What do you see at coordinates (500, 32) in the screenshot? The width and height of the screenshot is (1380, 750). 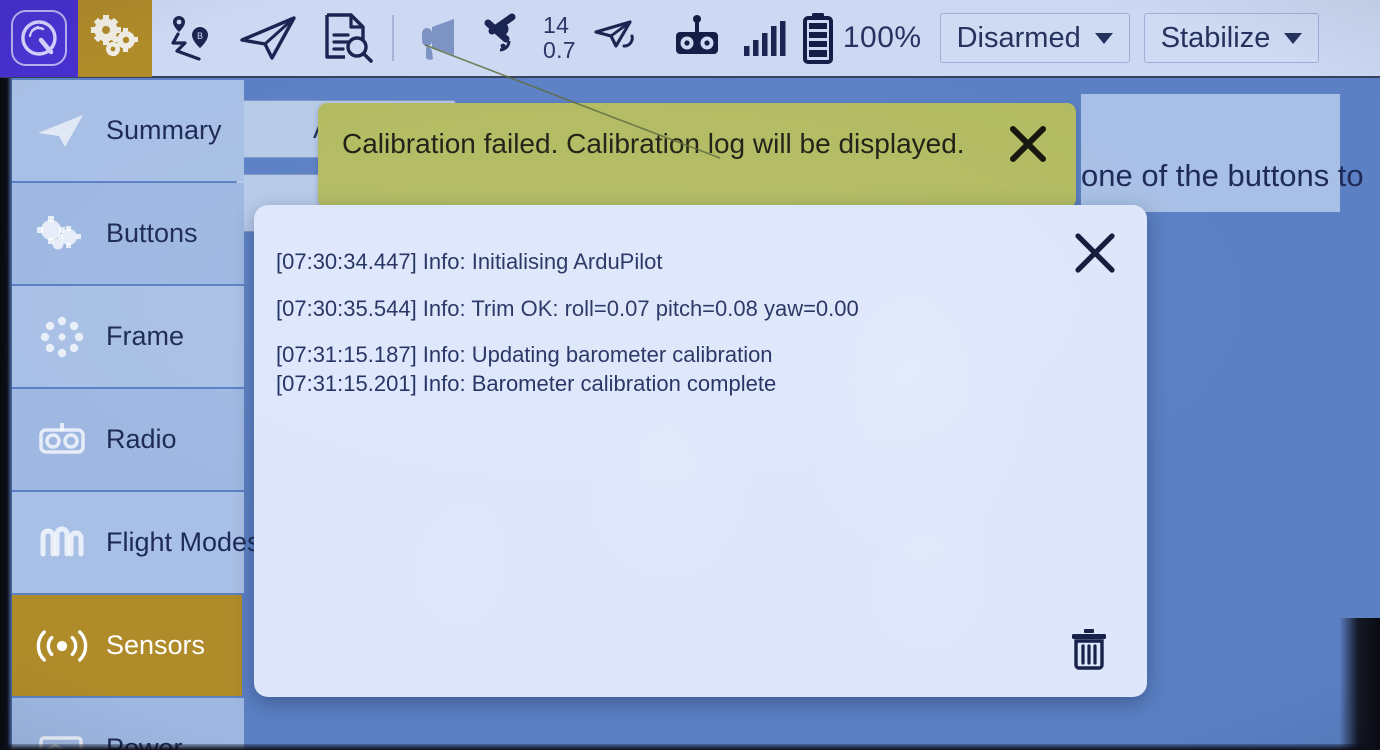 I see `satellite-icon` at bounding box center [500, 32].